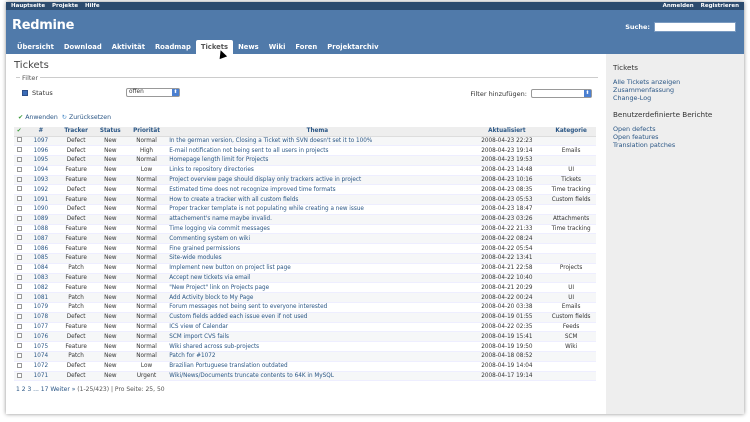  I want to click on select-all-checkmark-icon: ✔, so click(19, 132).